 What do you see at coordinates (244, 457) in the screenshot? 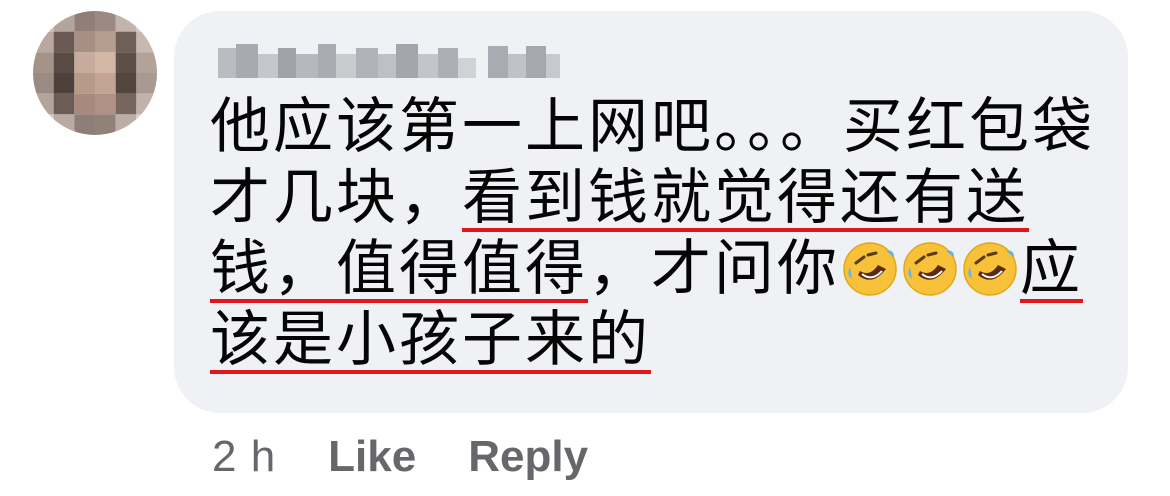
I see `timestamp: 2 h` at bounding box center [244, 457].